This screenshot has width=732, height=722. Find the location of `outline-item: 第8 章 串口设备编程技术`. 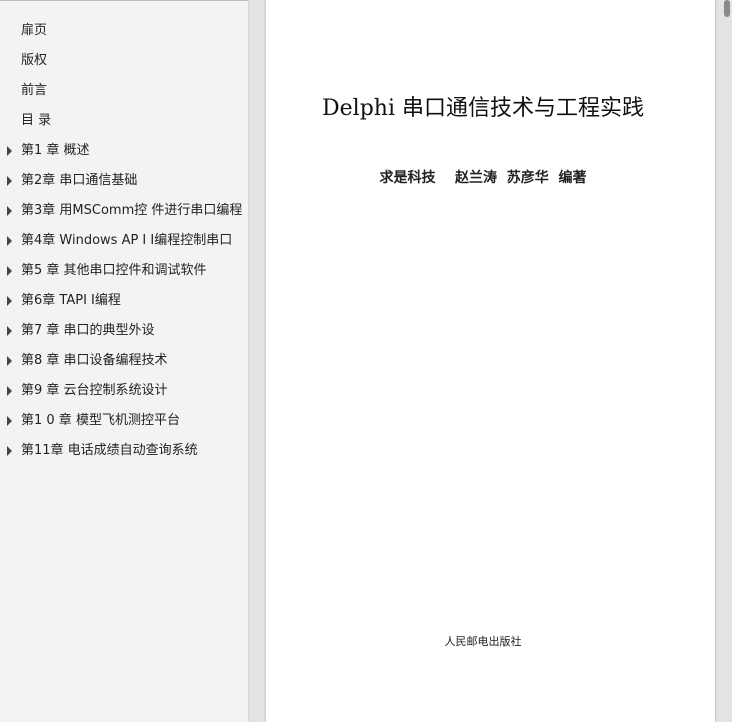

outline-item: 第8 章 串口设备编程技术 is located at coordinates (124, 361).